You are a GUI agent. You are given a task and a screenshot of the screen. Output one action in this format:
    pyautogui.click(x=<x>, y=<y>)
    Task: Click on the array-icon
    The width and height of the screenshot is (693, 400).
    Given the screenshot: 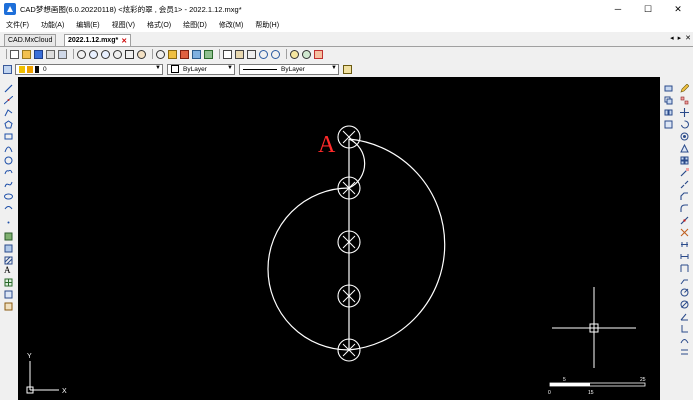 What is the action you would take?
    pyautogui.click(x=684, y=100)
    